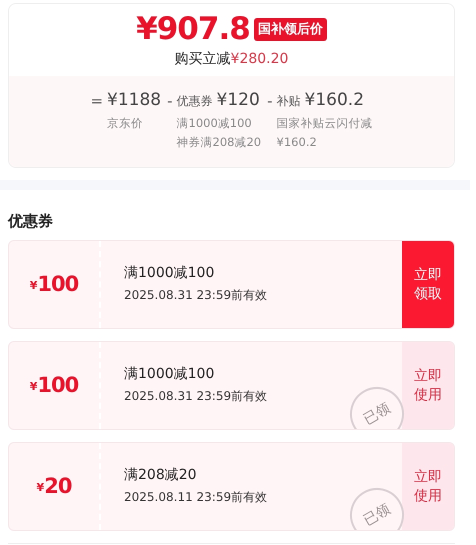 This screenshot has height=545, width=476. I want to click on operator-sign: =, so click(97, 101).